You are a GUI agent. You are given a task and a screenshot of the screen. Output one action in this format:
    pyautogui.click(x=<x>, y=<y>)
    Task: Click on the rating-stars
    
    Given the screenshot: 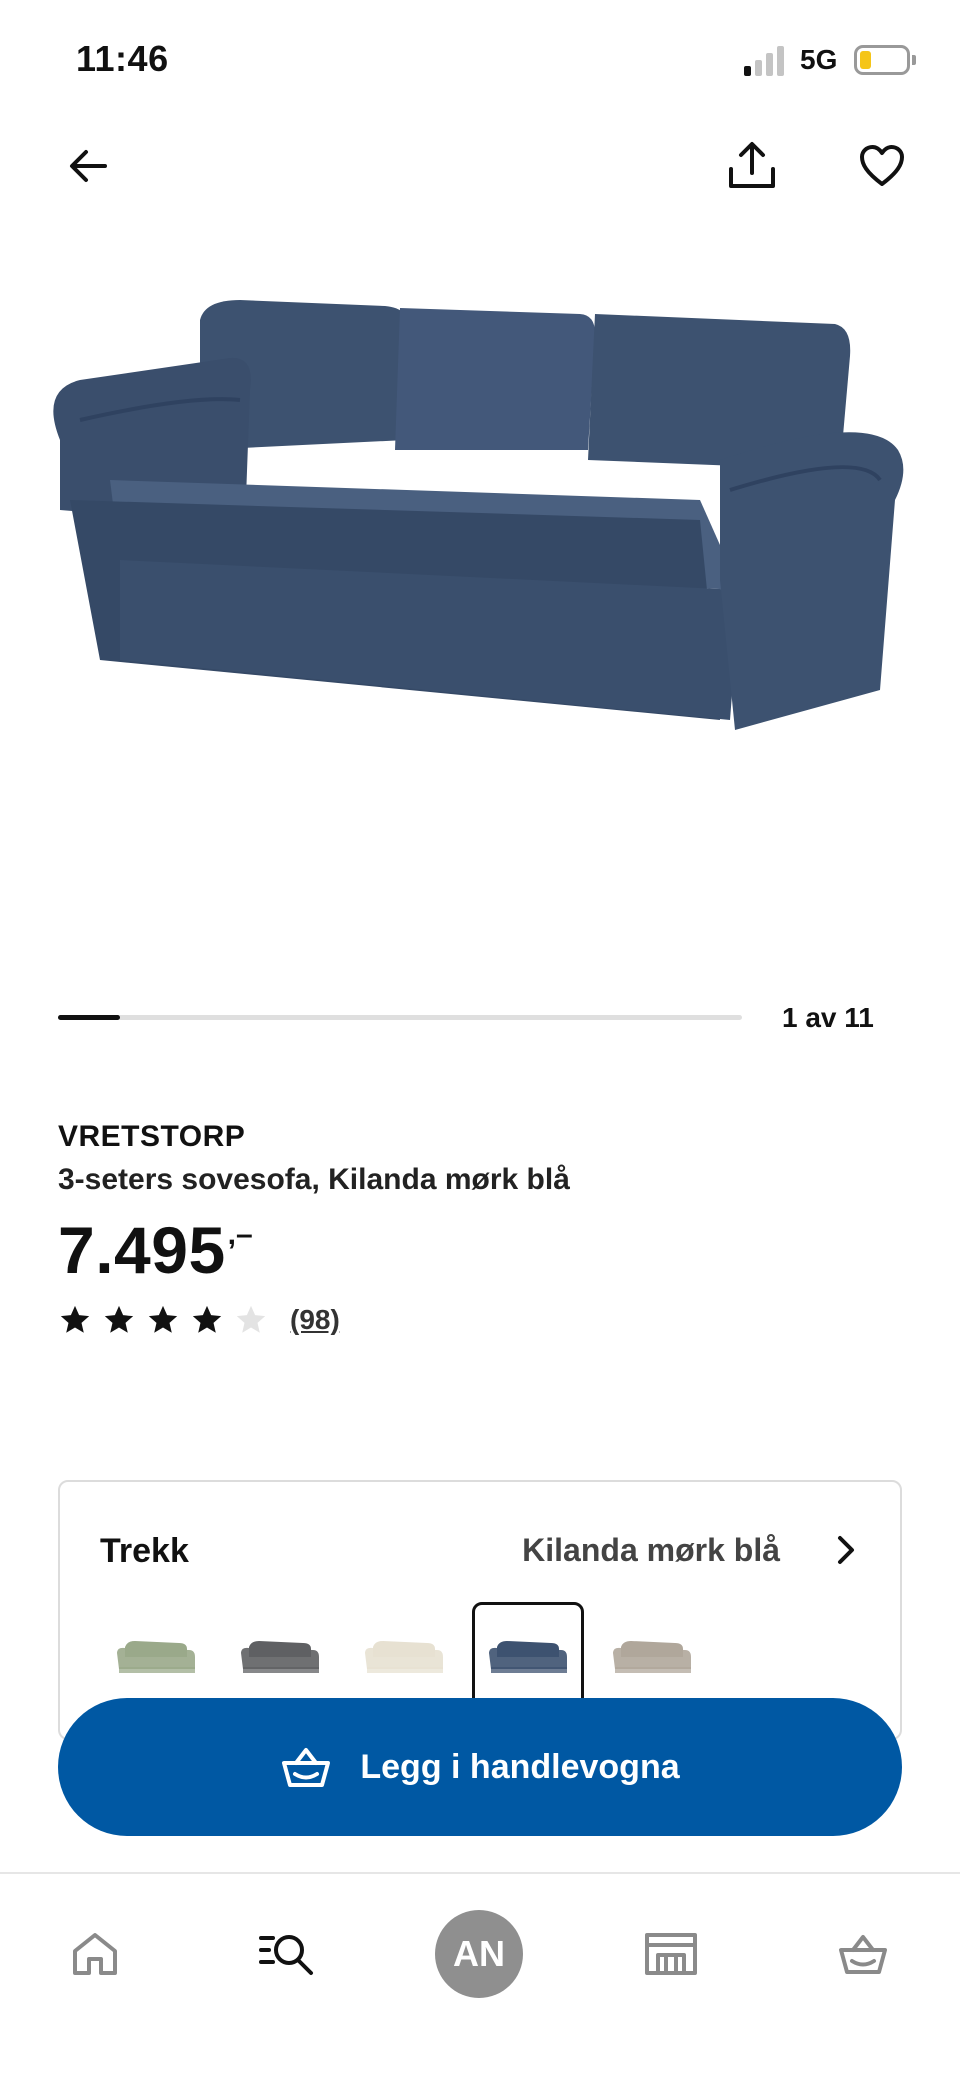 What is the action you would take?
    pyautogui.click(x=168, y=1320)
    